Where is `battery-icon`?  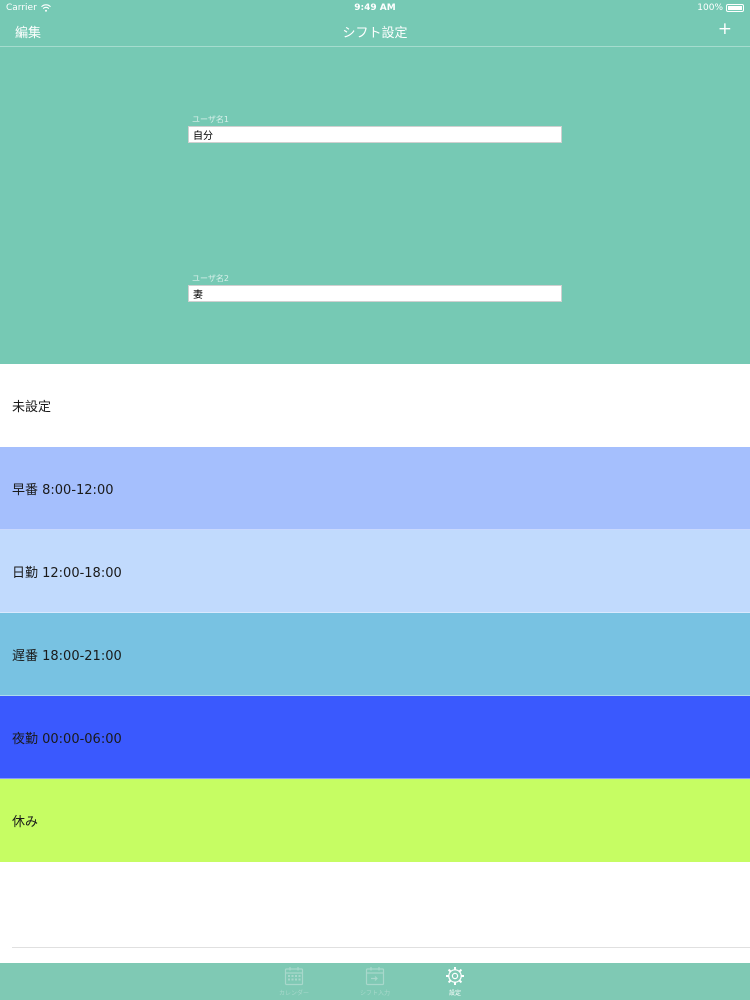 battery-icon is located at coordinates (735, 8).